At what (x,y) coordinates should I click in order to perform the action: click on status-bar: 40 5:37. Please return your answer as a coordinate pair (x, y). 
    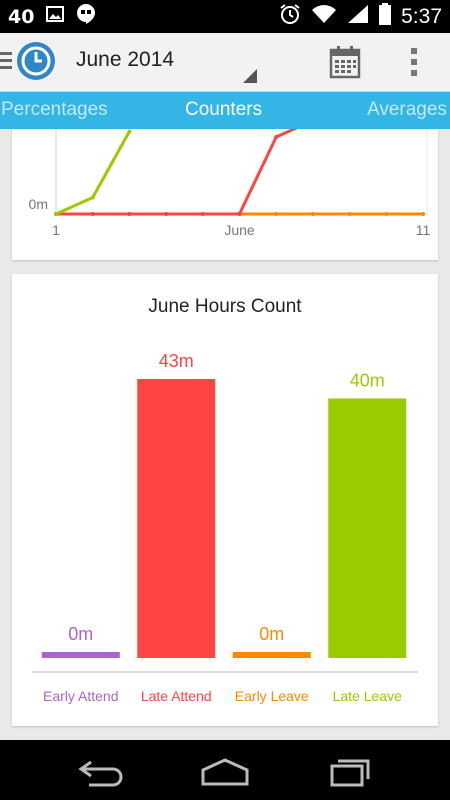
    Looking at the image, I should click on (225, 16).